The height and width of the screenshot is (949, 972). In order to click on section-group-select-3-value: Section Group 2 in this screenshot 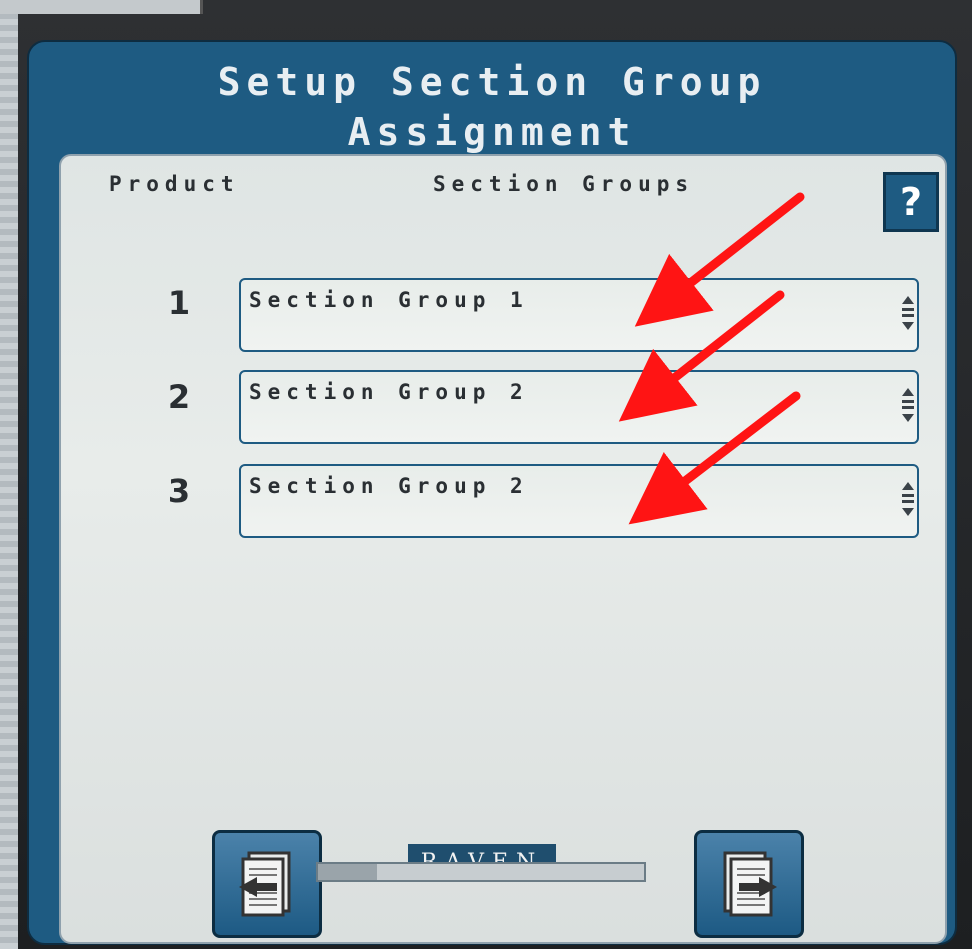, I will do `click(389, 486)`.